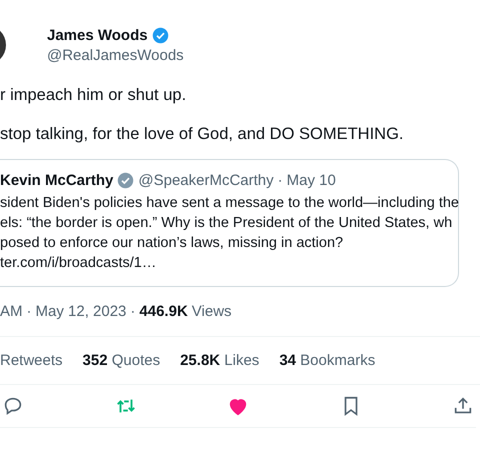 The image size is (480, 455). What do you see at coordinates (172, 243) in the screenshot?
I see `quote-text-line: posed to enforce our nation’s laws, missing in action?` at bounding box center [172, 243].